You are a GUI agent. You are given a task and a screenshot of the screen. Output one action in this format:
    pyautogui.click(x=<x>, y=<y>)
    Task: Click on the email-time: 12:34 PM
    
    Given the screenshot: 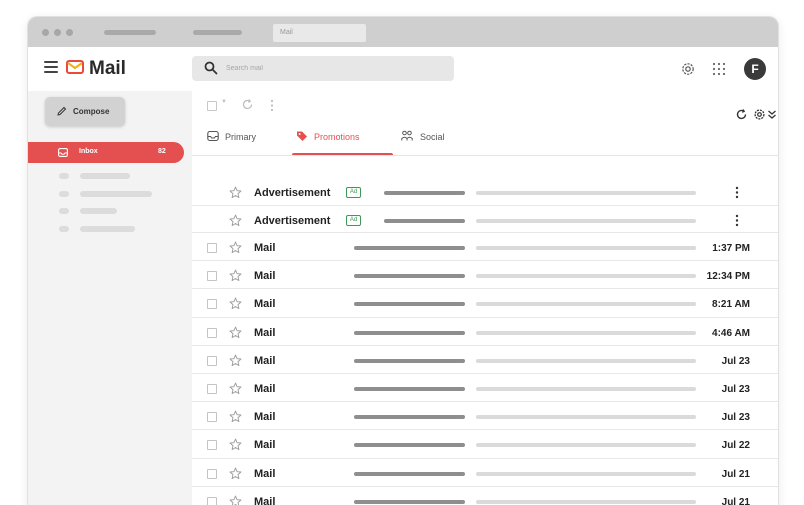 What is the action you would take?
    pyautogui.click(x=728, y=277)
    